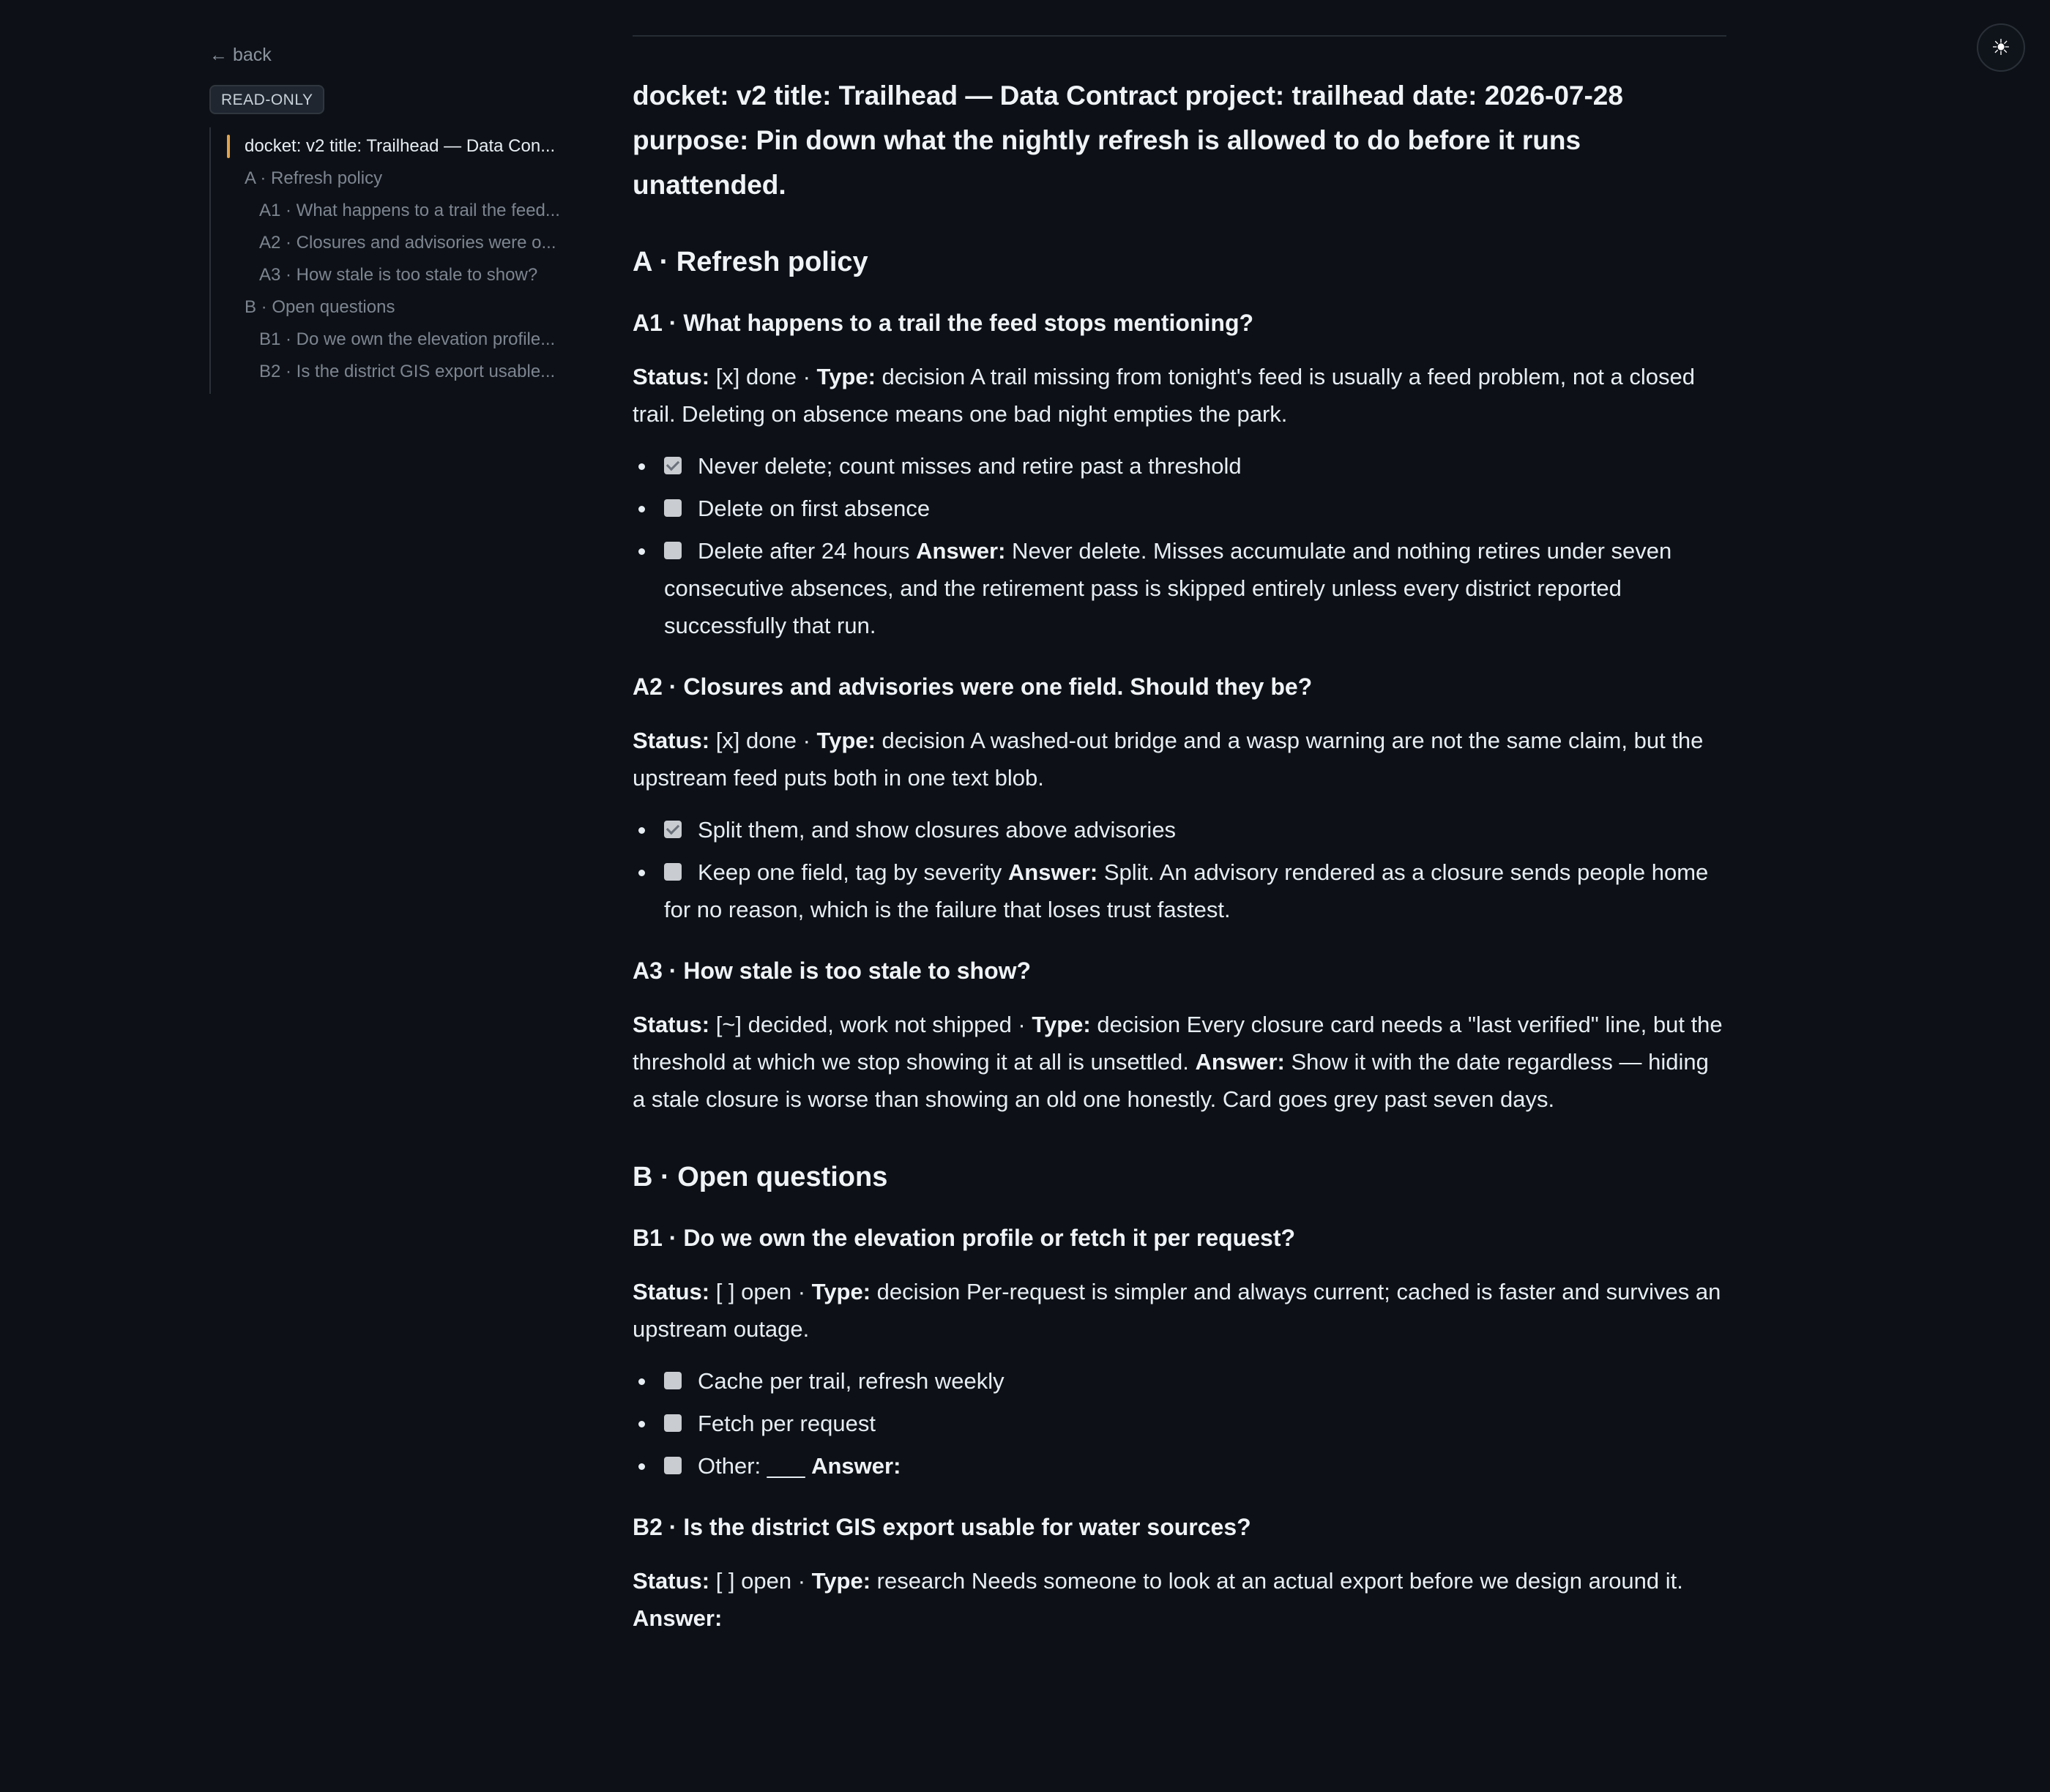 The height and width of the screenshot is (1792, 2050). I want to click on list-item: Fetch per request, so click(1179, 1423).